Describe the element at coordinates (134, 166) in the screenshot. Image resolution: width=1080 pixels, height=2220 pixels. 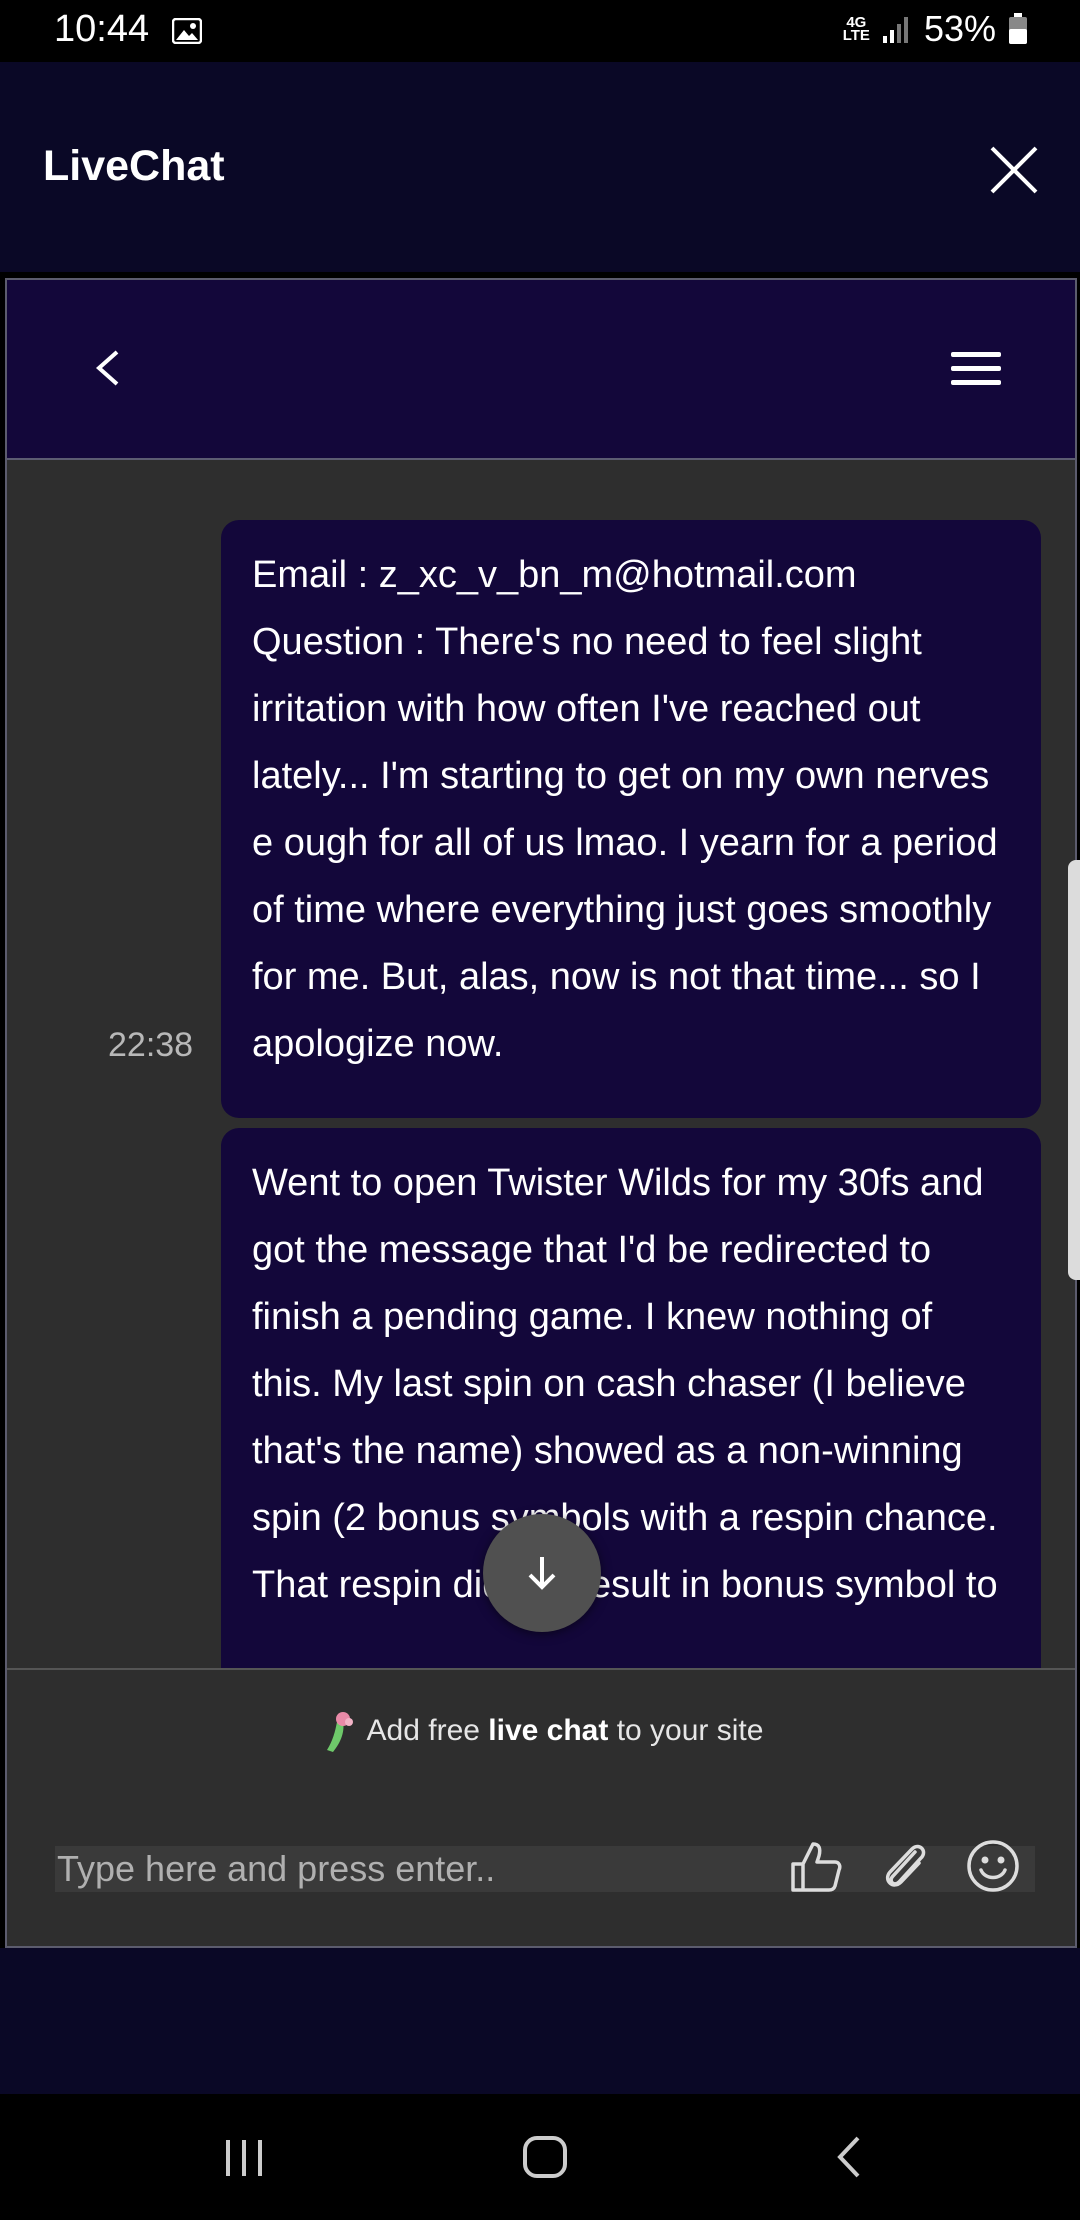
I see `app-title: LiveChat` at that location.